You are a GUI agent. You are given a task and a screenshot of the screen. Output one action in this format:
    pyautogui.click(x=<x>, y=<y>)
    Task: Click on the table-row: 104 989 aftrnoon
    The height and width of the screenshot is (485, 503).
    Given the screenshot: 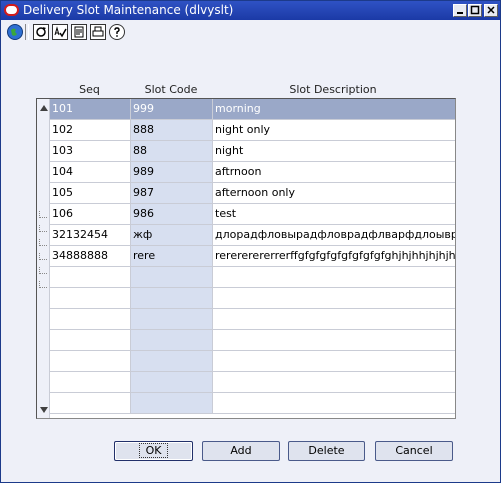 What is the action you would take?
    pyautogui.click(x=252, y=172)
    